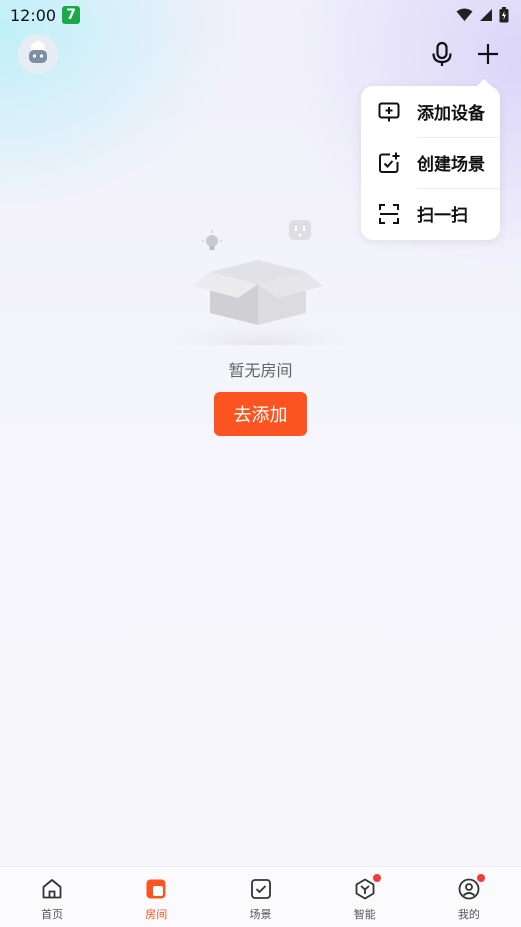  Describe the element at coordinates (260, 370) in the screenshot. I see `empty-state-message: 暂无房间` at that location.